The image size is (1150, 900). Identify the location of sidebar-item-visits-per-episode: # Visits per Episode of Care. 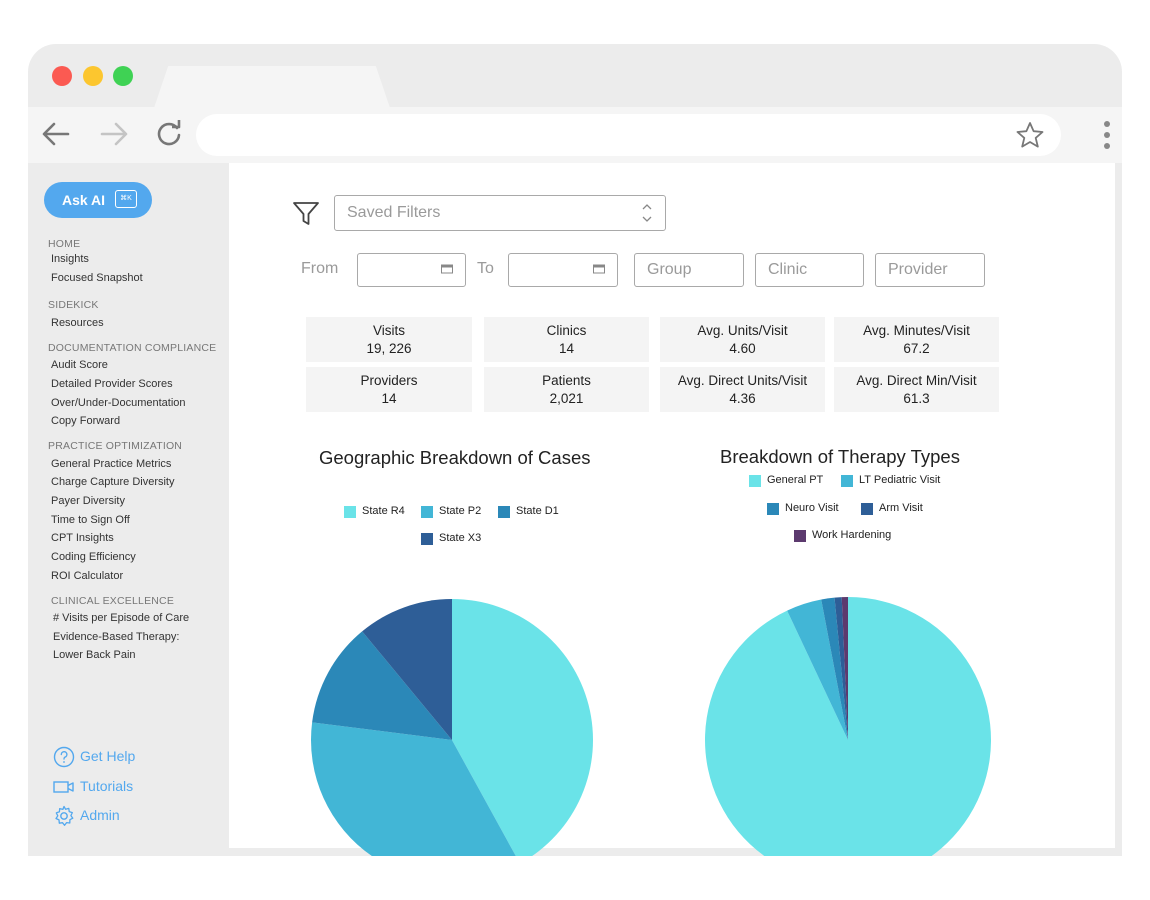
(121, 618).